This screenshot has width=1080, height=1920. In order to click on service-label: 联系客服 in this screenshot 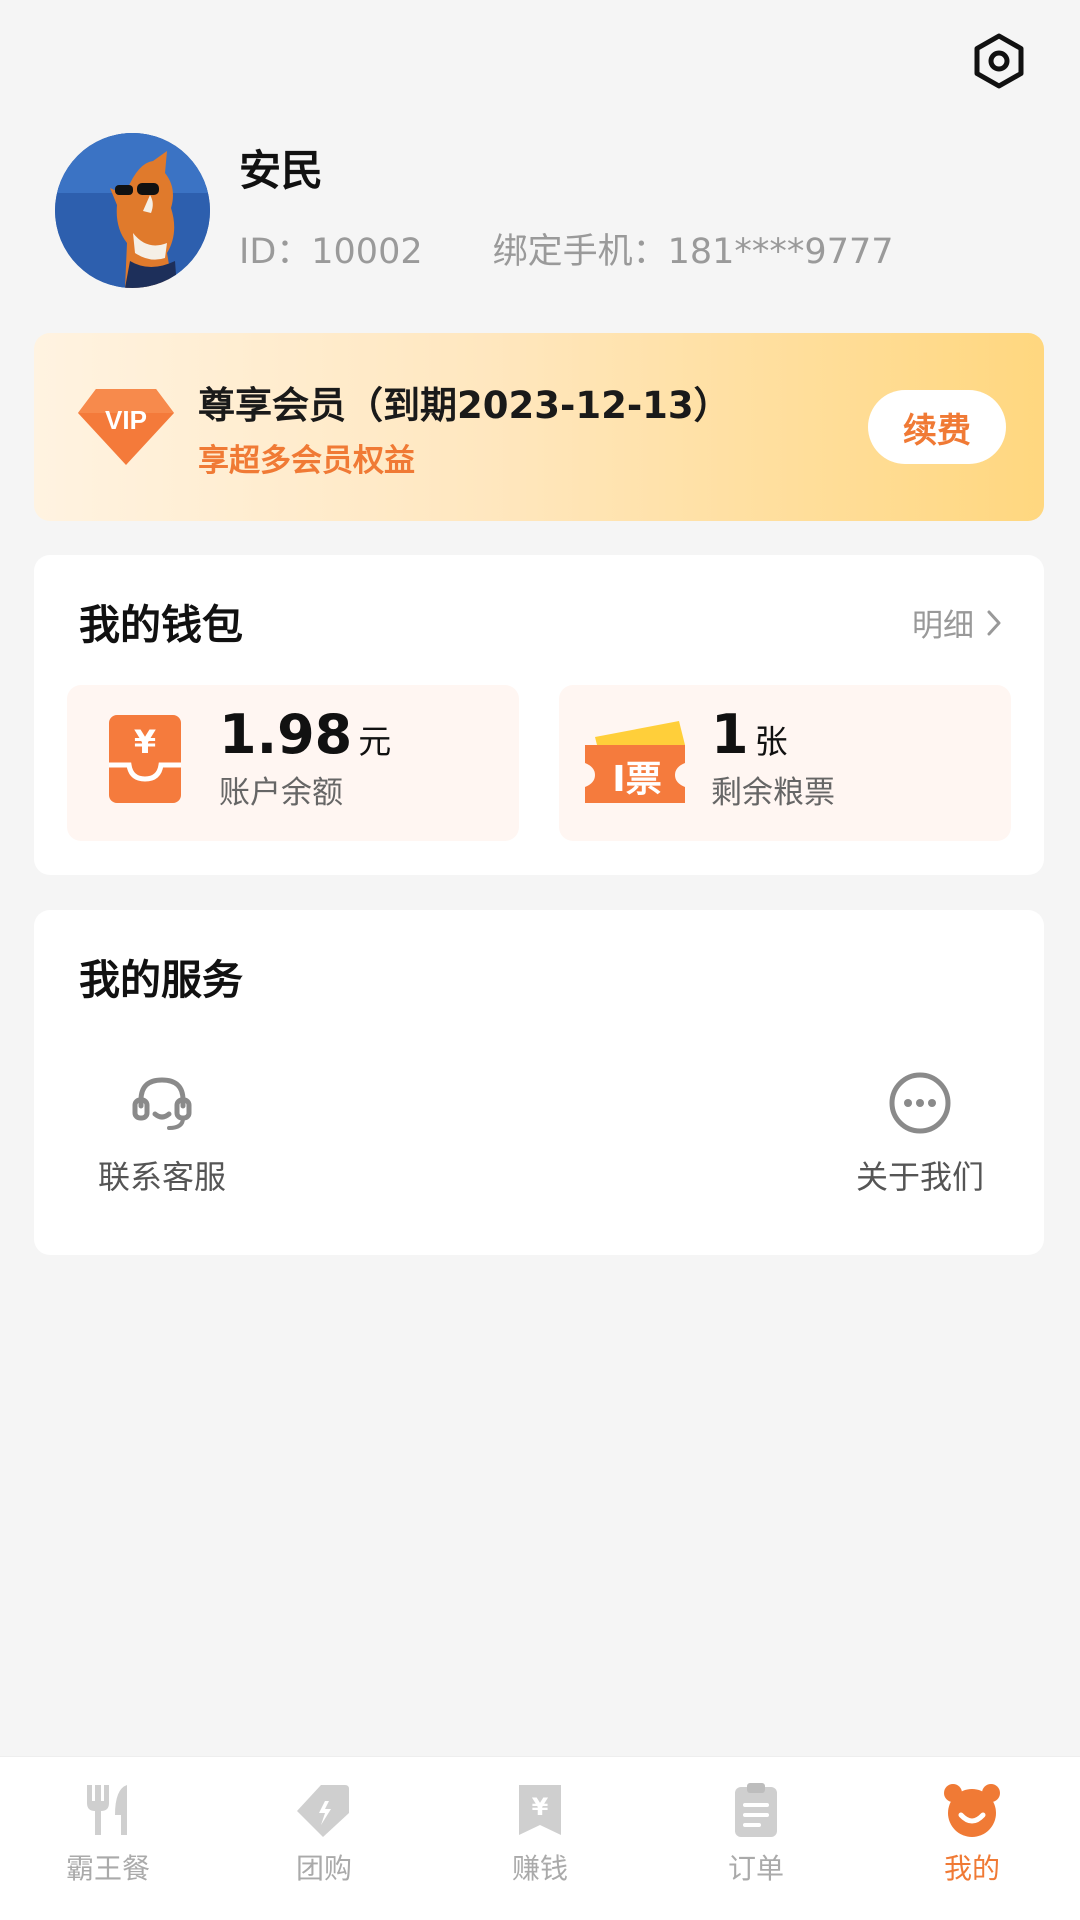, I will do `click(161, 1177)`.